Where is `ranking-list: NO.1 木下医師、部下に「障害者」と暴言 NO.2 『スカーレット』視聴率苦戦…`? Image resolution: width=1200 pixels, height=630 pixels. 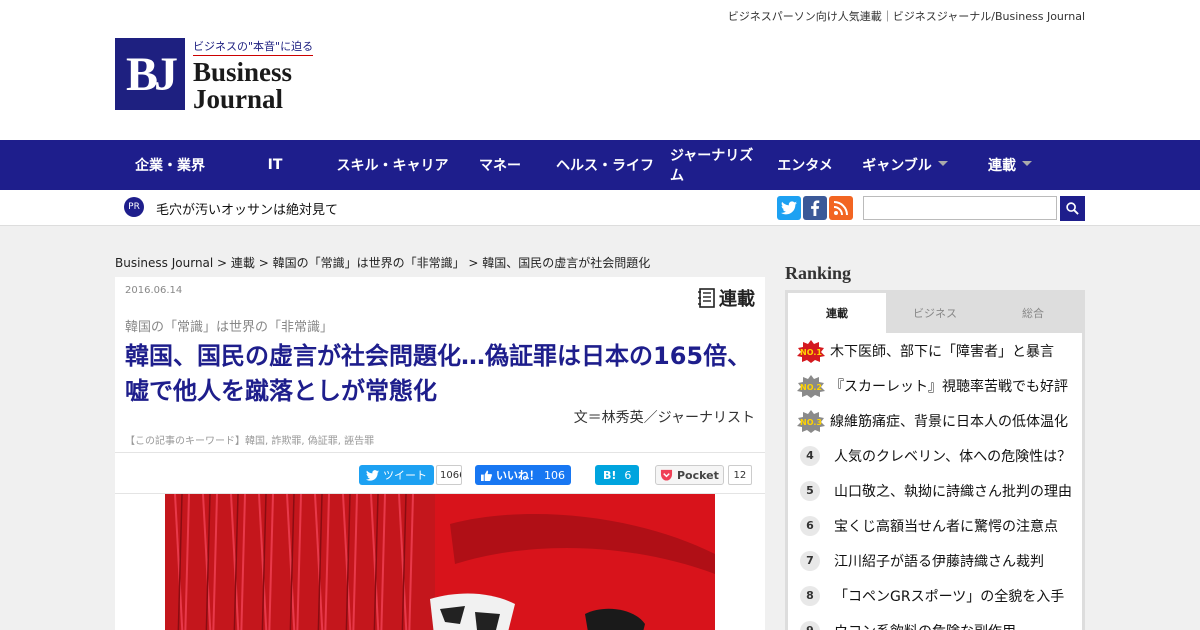
ranking-list: NO.1 木下医師、部下に「障害者」と暴言 NO.2 『スカーレット』視聴率苦戦… is located at coordinates (935, 481).